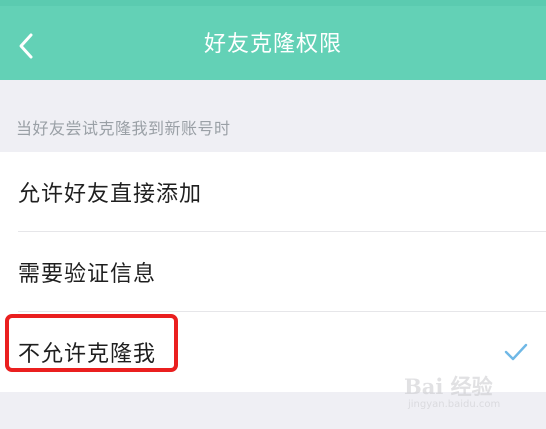 Image resolution: width=546 pixels, height=429 pixels. I want to click on status-strip, so click(273, 3).